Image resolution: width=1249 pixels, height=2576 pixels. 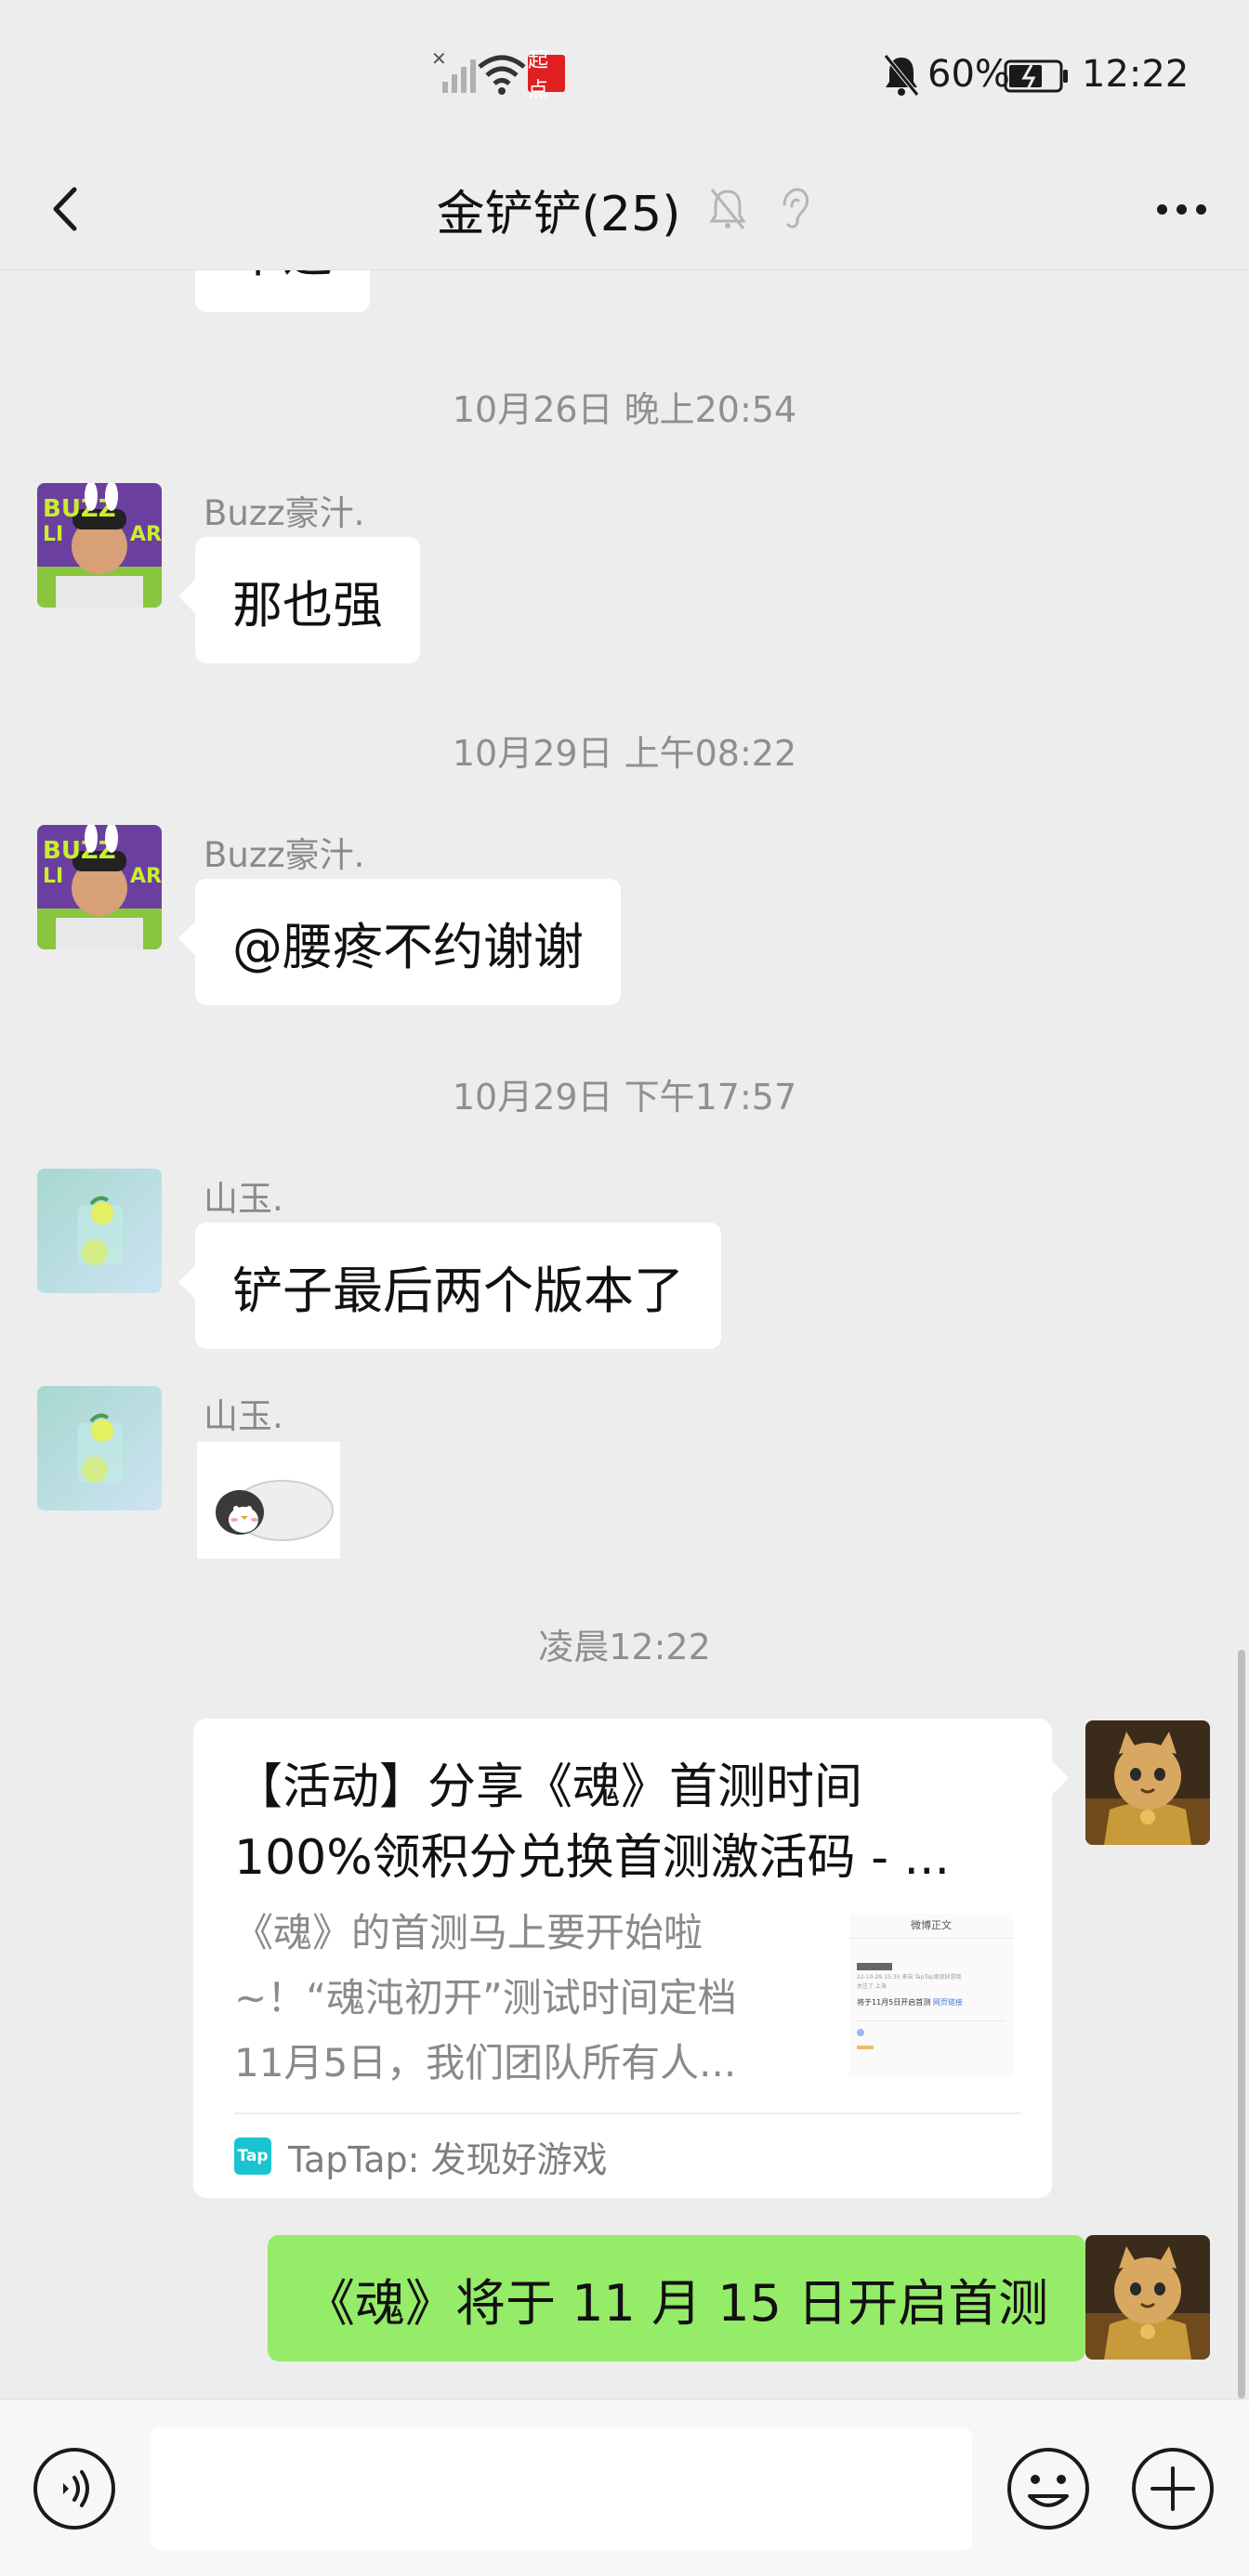 I want to click on taptap-logo: Tap, so click(x=253, y=2156).